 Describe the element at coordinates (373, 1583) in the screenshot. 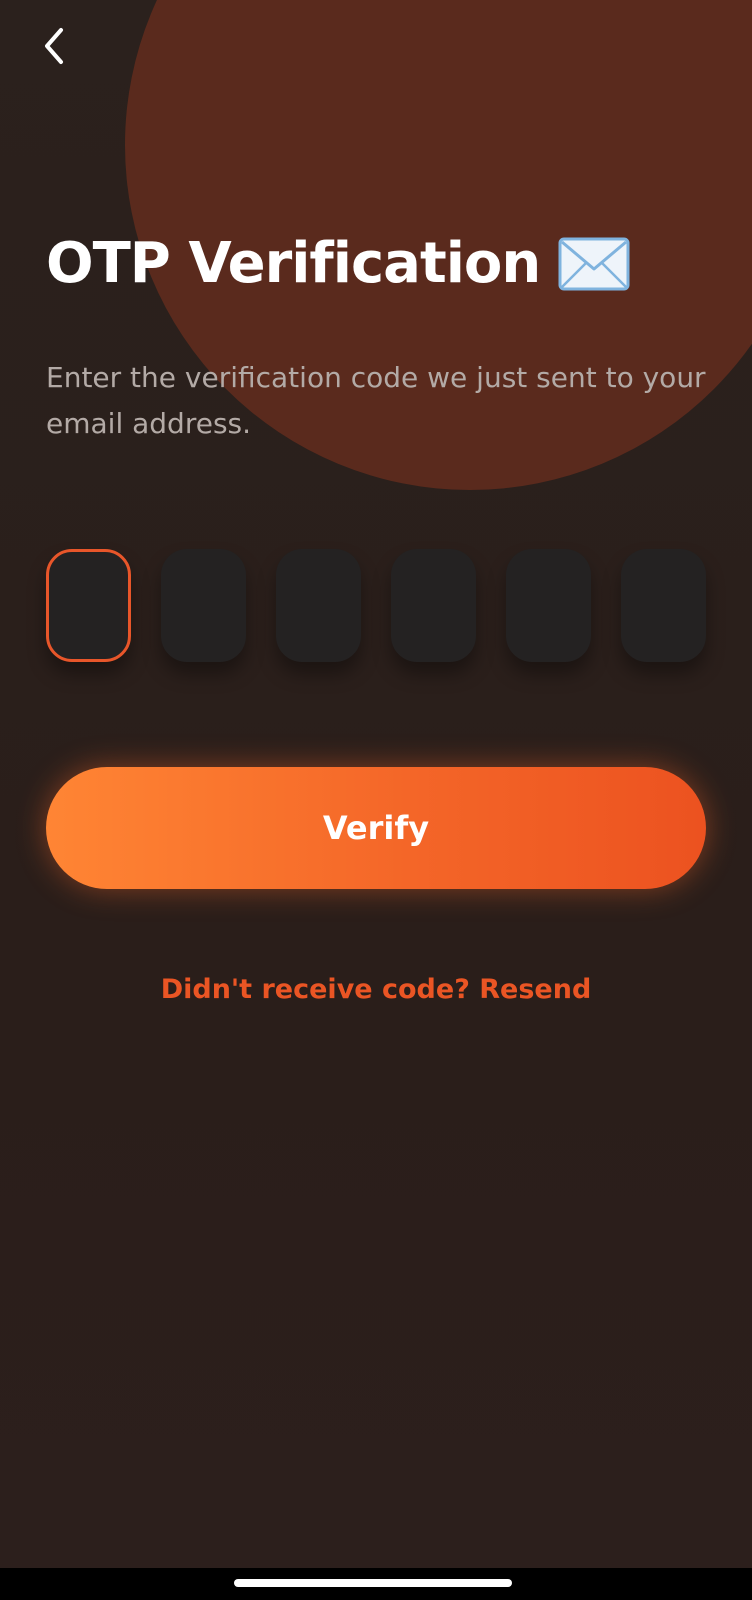

I see `home-indicator` at that location.